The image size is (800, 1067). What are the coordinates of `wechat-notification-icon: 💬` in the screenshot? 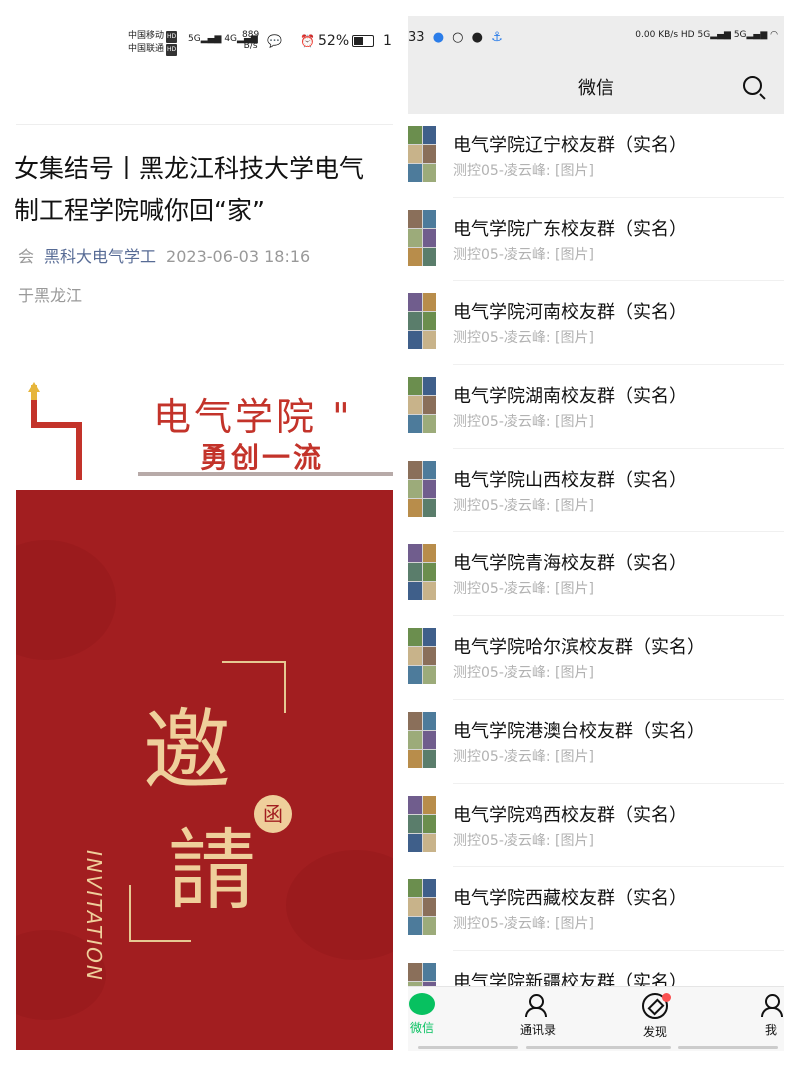 It's located at (274, 41).